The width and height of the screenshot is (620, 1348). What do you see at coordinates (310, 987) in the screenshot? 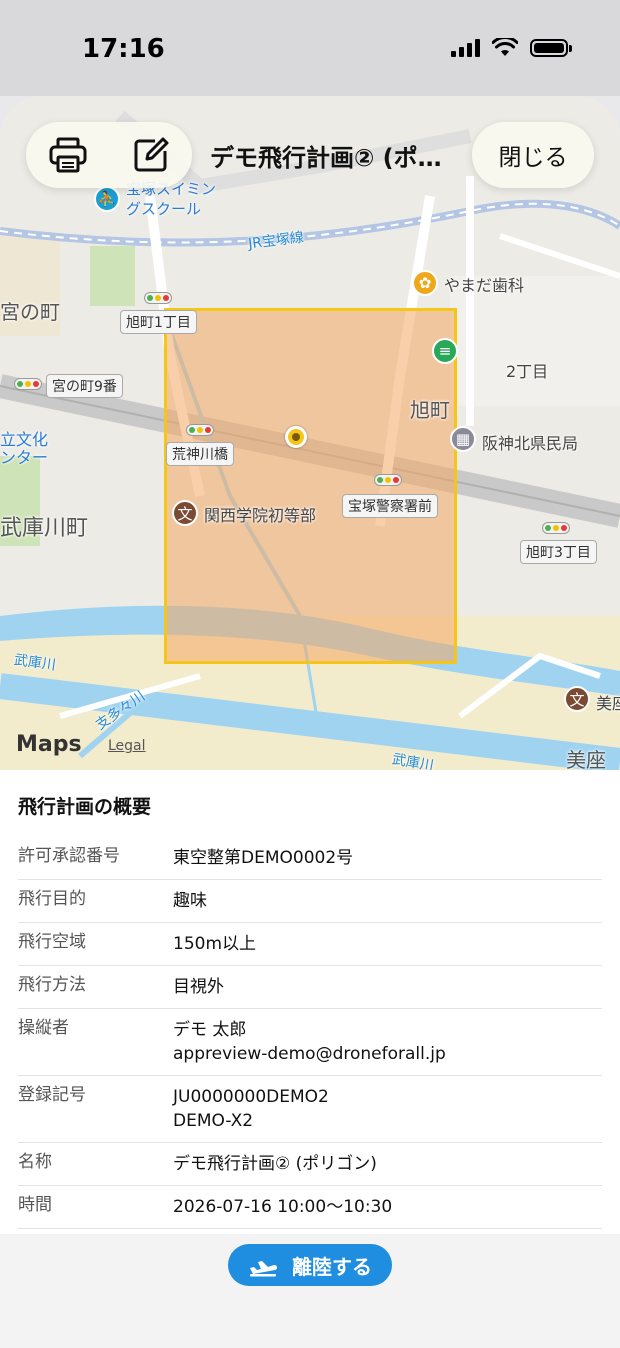
I see `summary-row: 飛行方法 目視外` at bounding box center [310, 987].